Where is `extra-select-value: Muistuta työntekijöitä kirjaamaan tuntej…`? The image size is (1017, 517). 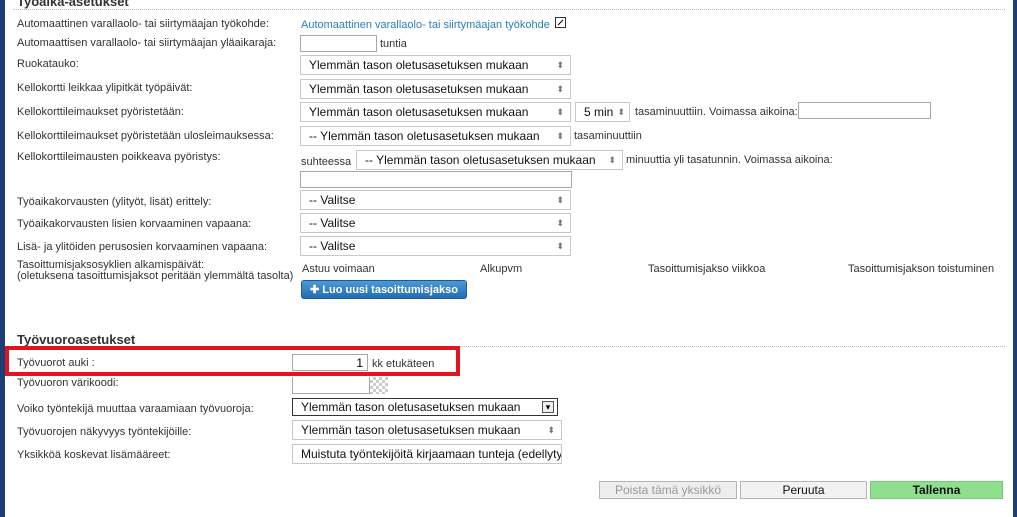
extra-select-value: Muistuta työntekijöitä kirjaamaan tuntej… is located at coordinates (431, 454).